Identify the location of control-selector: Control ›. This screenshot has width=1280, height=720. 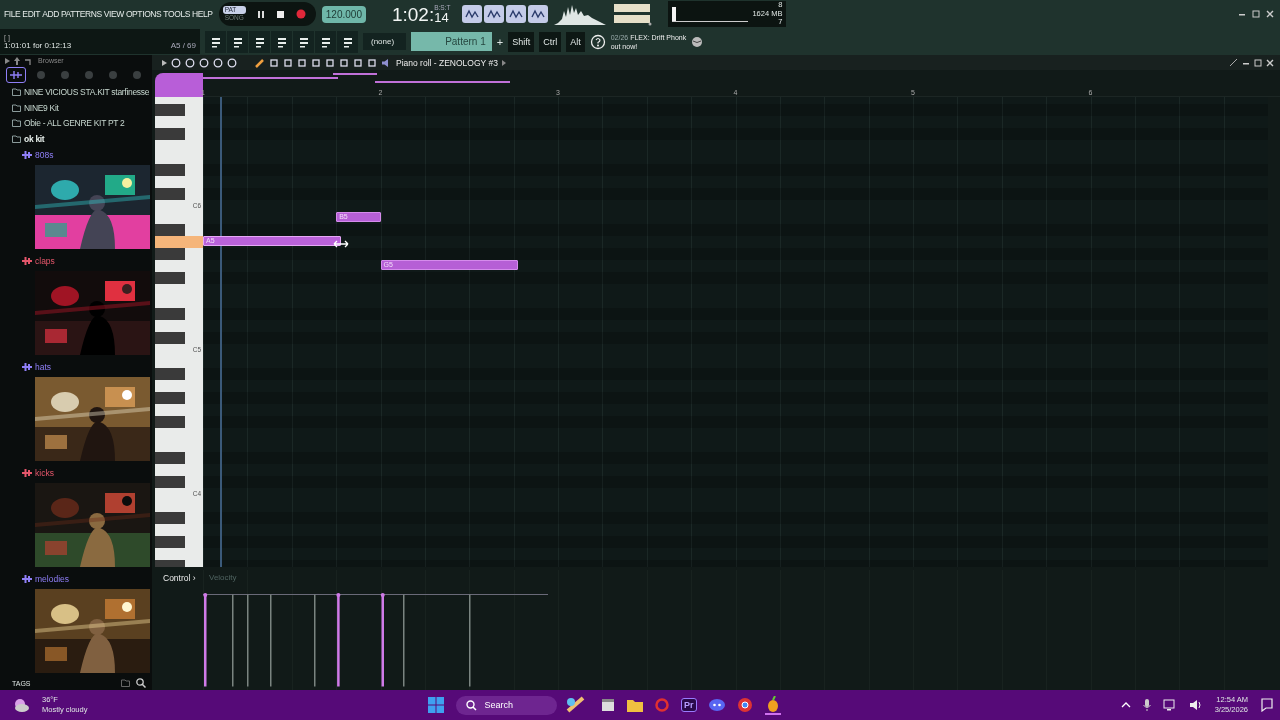
(183, 578).